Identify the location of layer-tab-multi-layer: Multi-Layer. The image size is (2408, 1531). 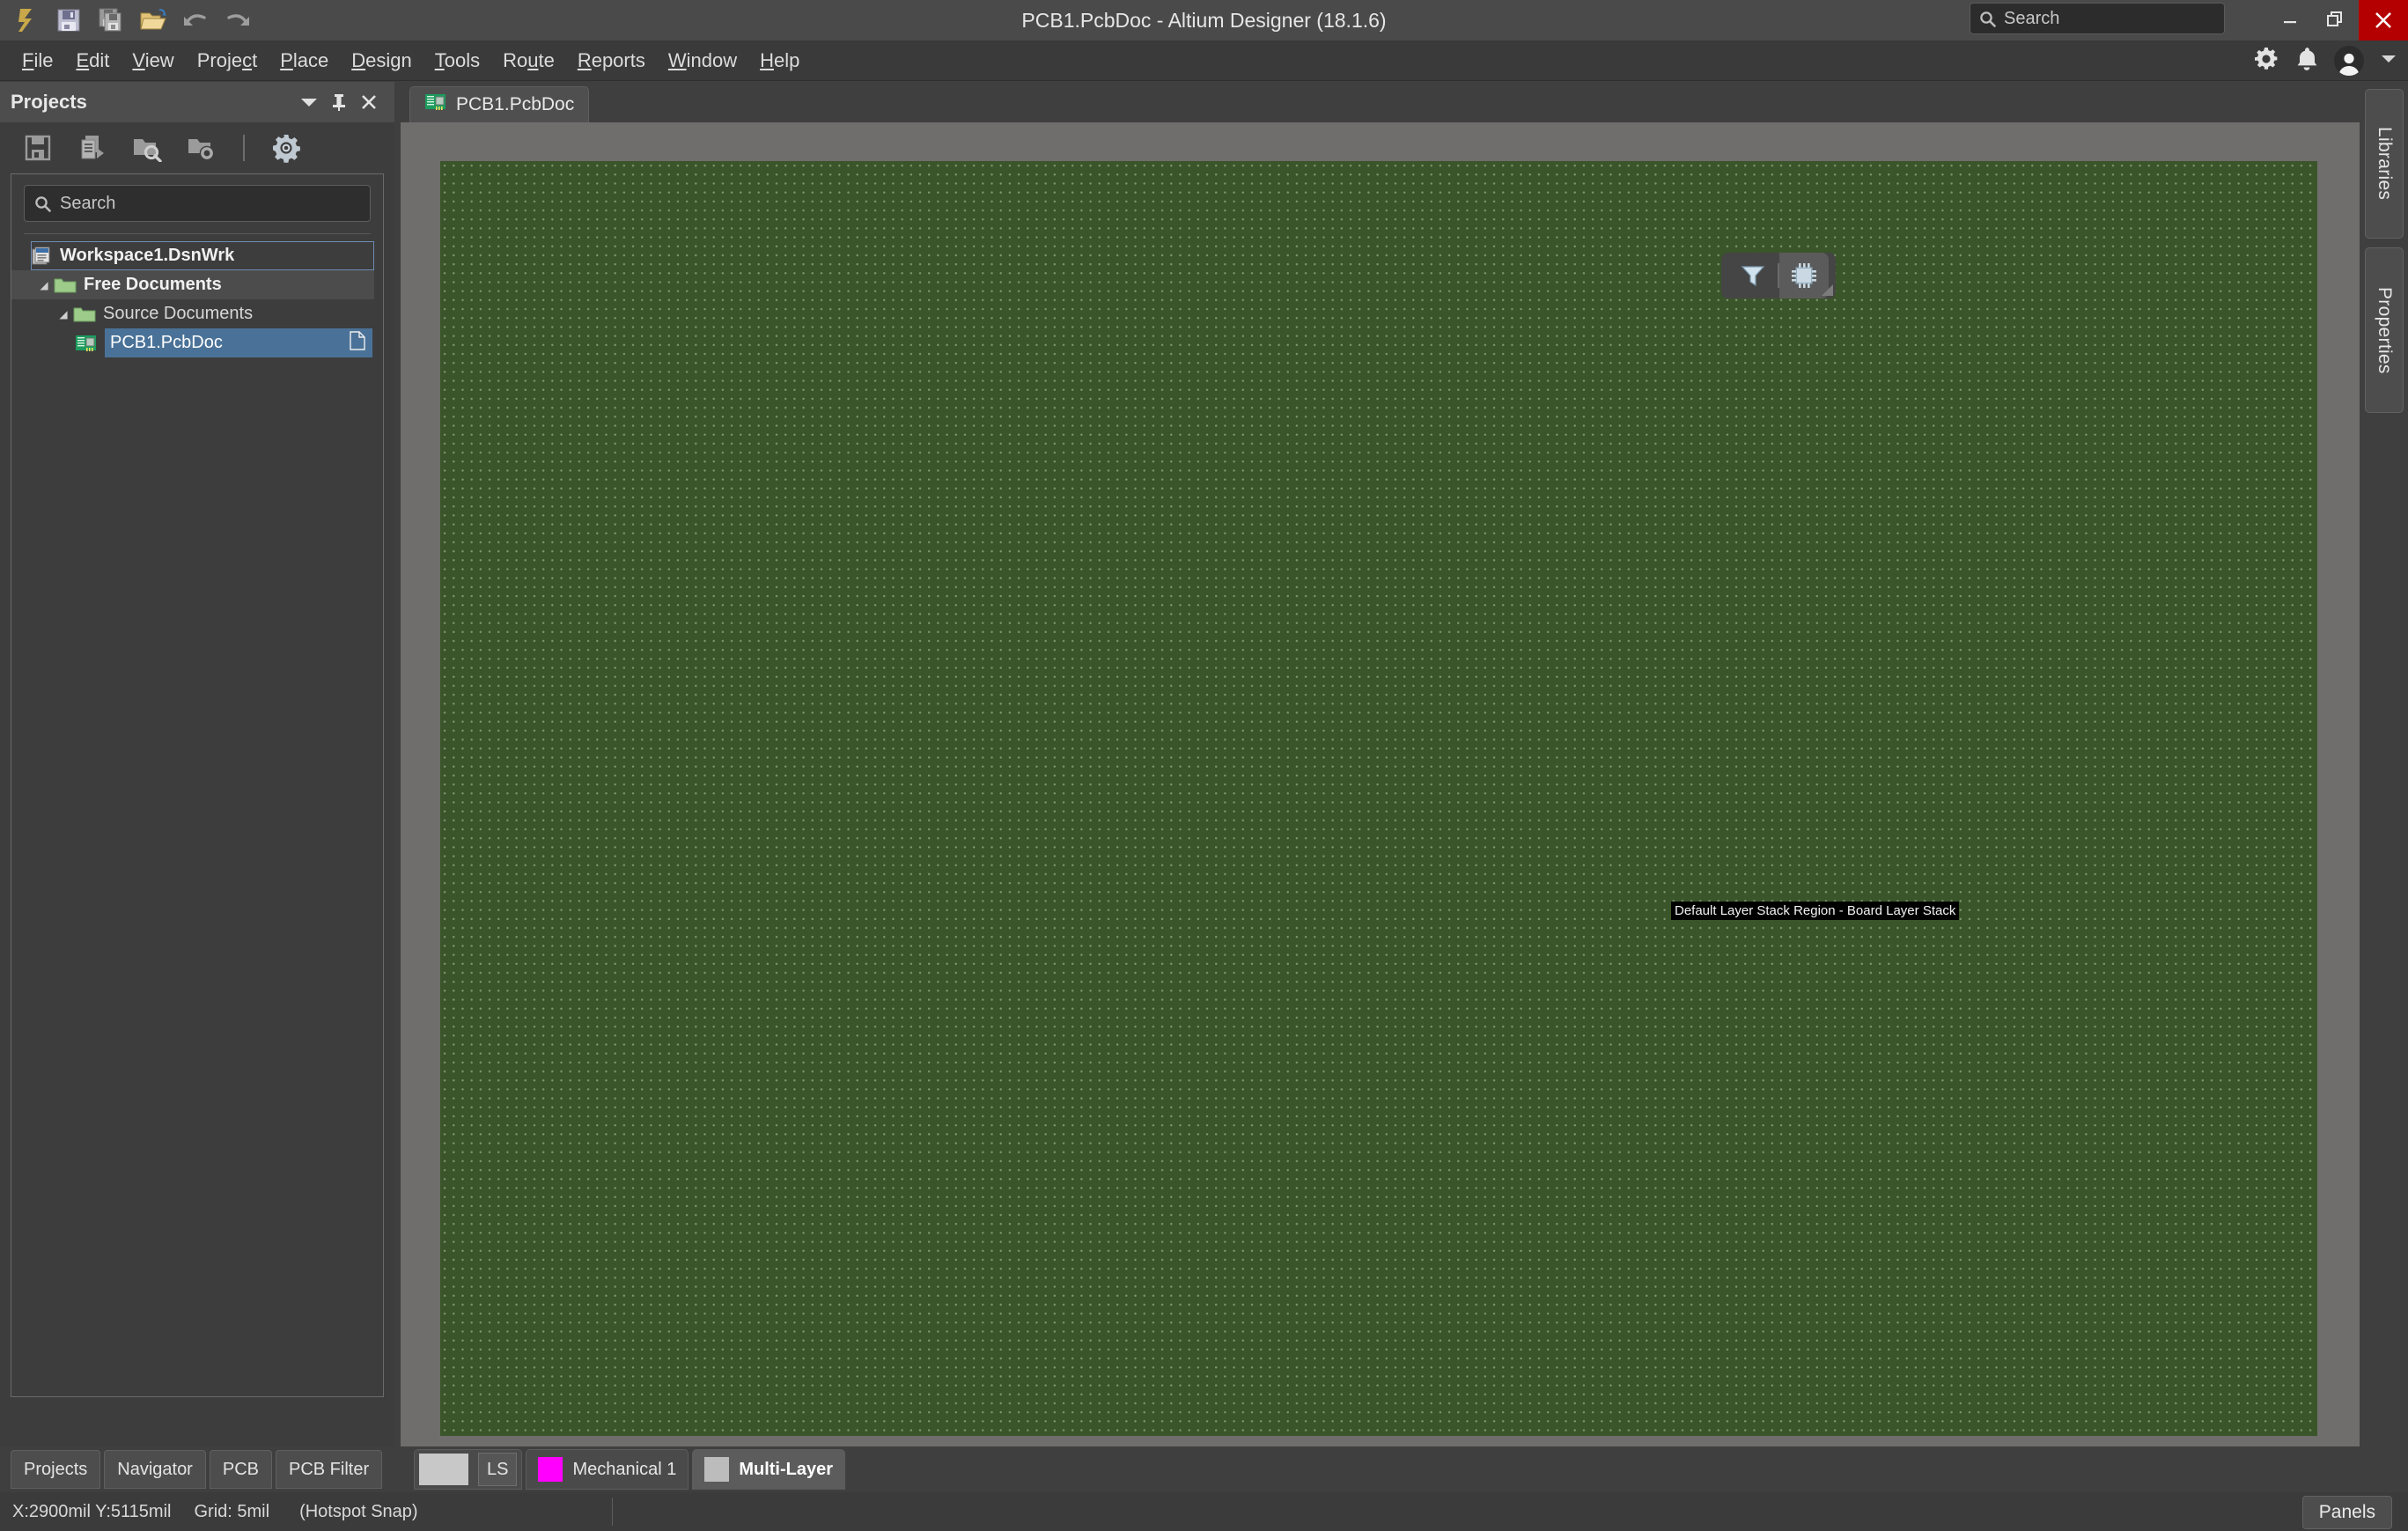
(768, 1469).